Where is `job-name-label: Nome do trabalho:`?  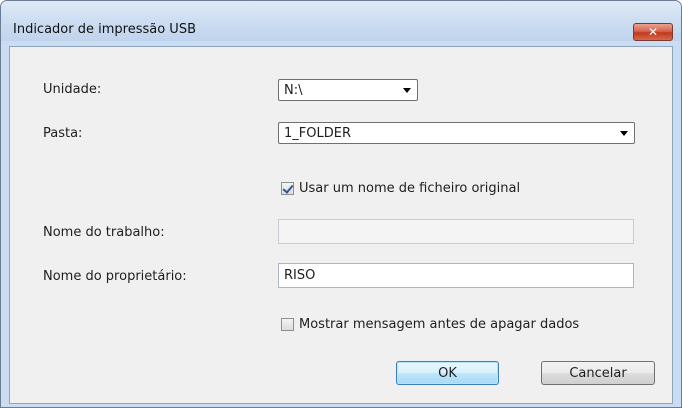 job-name-label: Nome do trabalho: is located at coordinates (104, 232).